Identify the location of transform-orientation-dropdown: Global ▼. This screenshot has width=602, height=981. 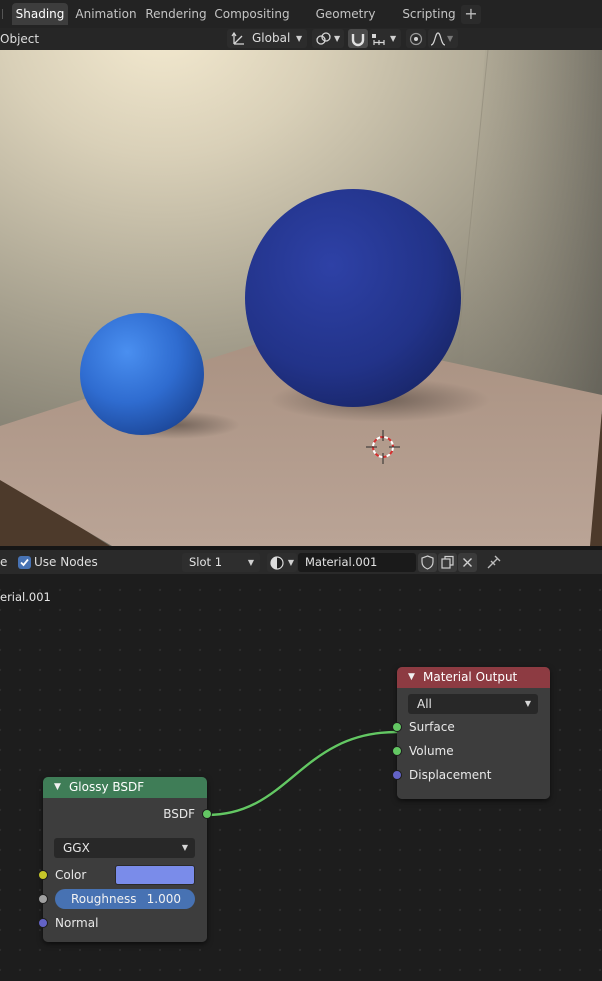
(267, 38).